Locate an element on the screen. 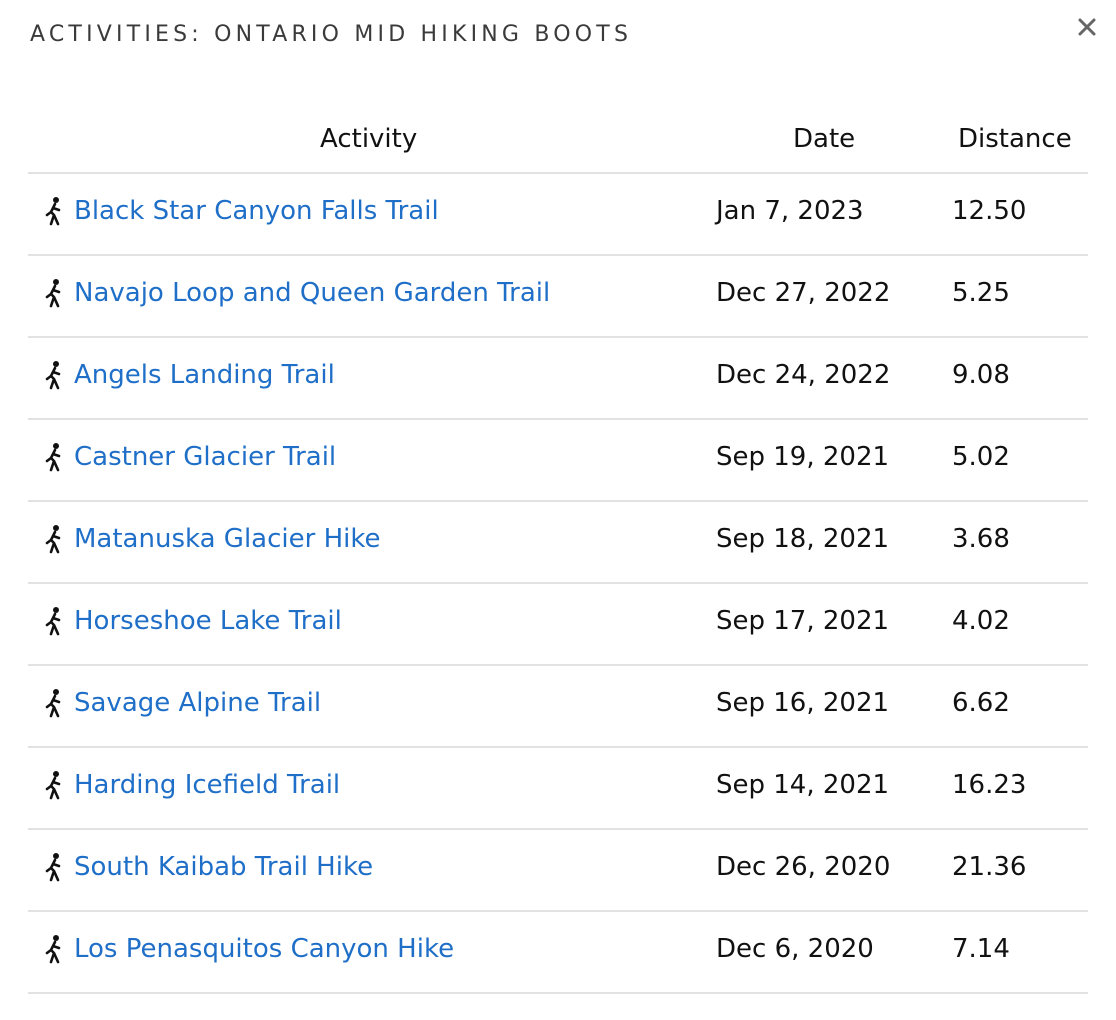 This screenshot has width=1116, height=1020. activity-link: Black Star Canyon Falls Trail is located at coordinates (256, 211).